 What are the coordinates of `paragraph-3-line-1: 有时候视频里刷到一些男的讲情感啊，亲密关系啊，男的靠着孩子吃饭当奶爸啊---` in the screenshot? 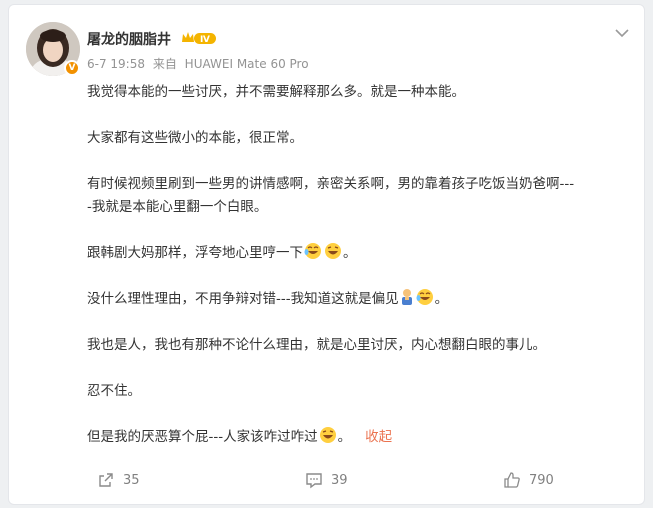 It's located at (331, 184).